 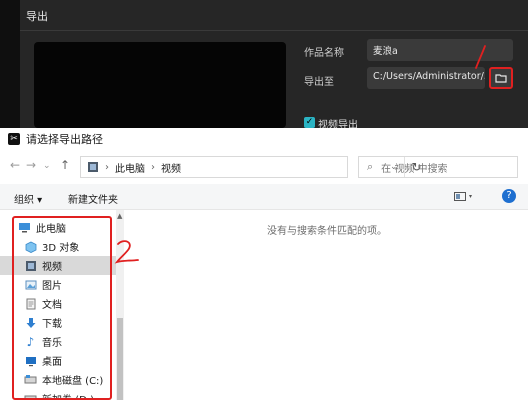 I want to click on sidebar-item-downloads: 下载, so click(x=58, y=322).